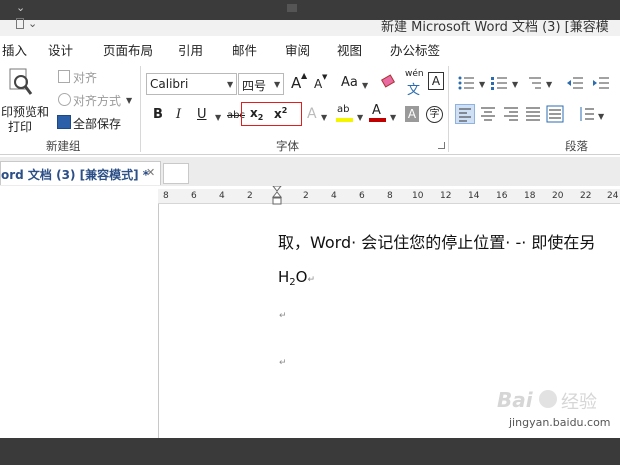  What do you see at coordinates (75, 174) in the screenshot?
I see `document-tab-label: ord 文档 (3) [兼容模式] *` at bounding box center [75, 174].